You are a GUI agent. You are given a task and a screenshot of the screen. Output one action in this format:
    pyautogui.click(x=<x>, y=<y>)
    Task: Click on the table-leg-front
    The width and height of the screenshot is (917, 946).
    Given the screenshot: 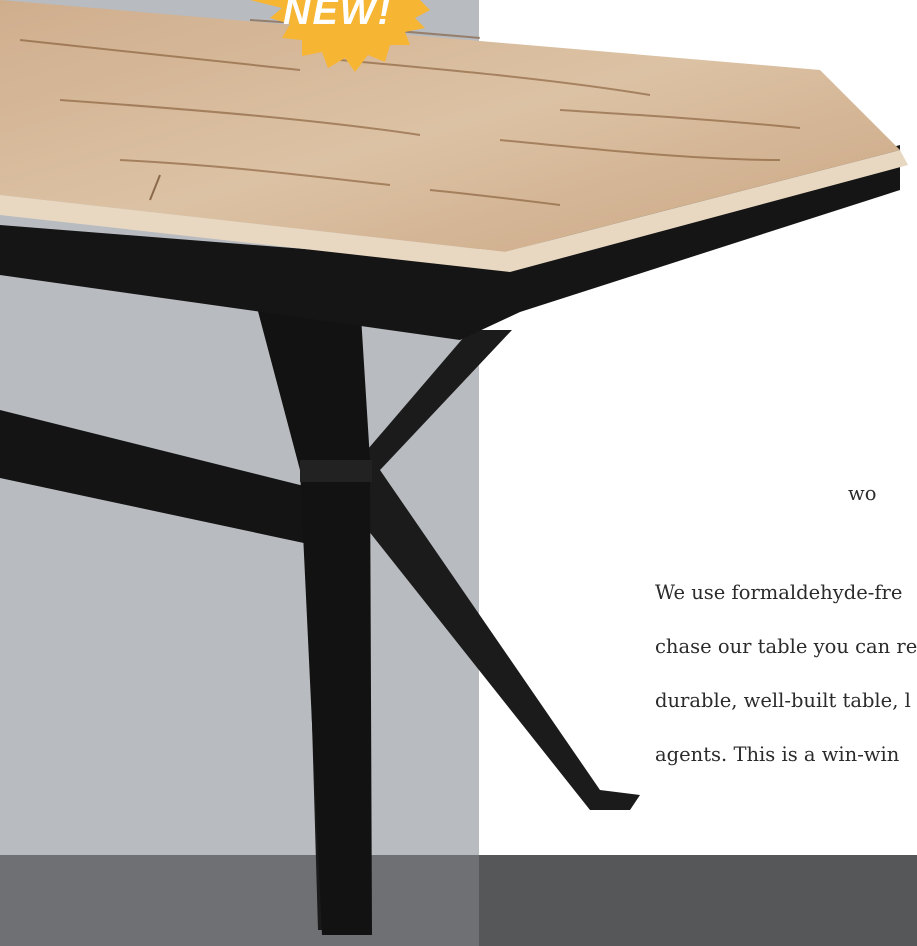 What is the action you would take?
    pyautogui.click(x=313, y=617)
    